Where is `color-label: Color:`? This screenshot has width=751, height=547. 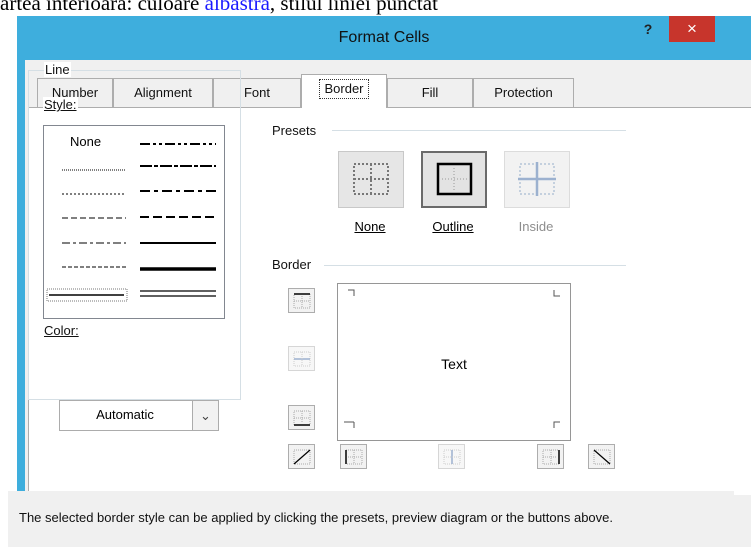 color-label: Color: is located at coordinates (61, 330).